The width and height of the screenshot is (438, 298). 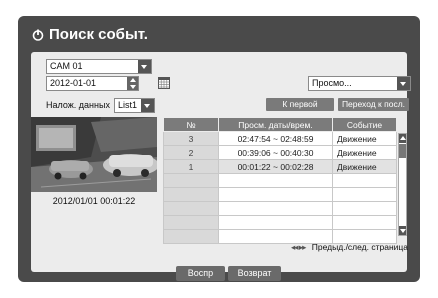 I want to click on cell-no: 3, so click(x=191, y=138).